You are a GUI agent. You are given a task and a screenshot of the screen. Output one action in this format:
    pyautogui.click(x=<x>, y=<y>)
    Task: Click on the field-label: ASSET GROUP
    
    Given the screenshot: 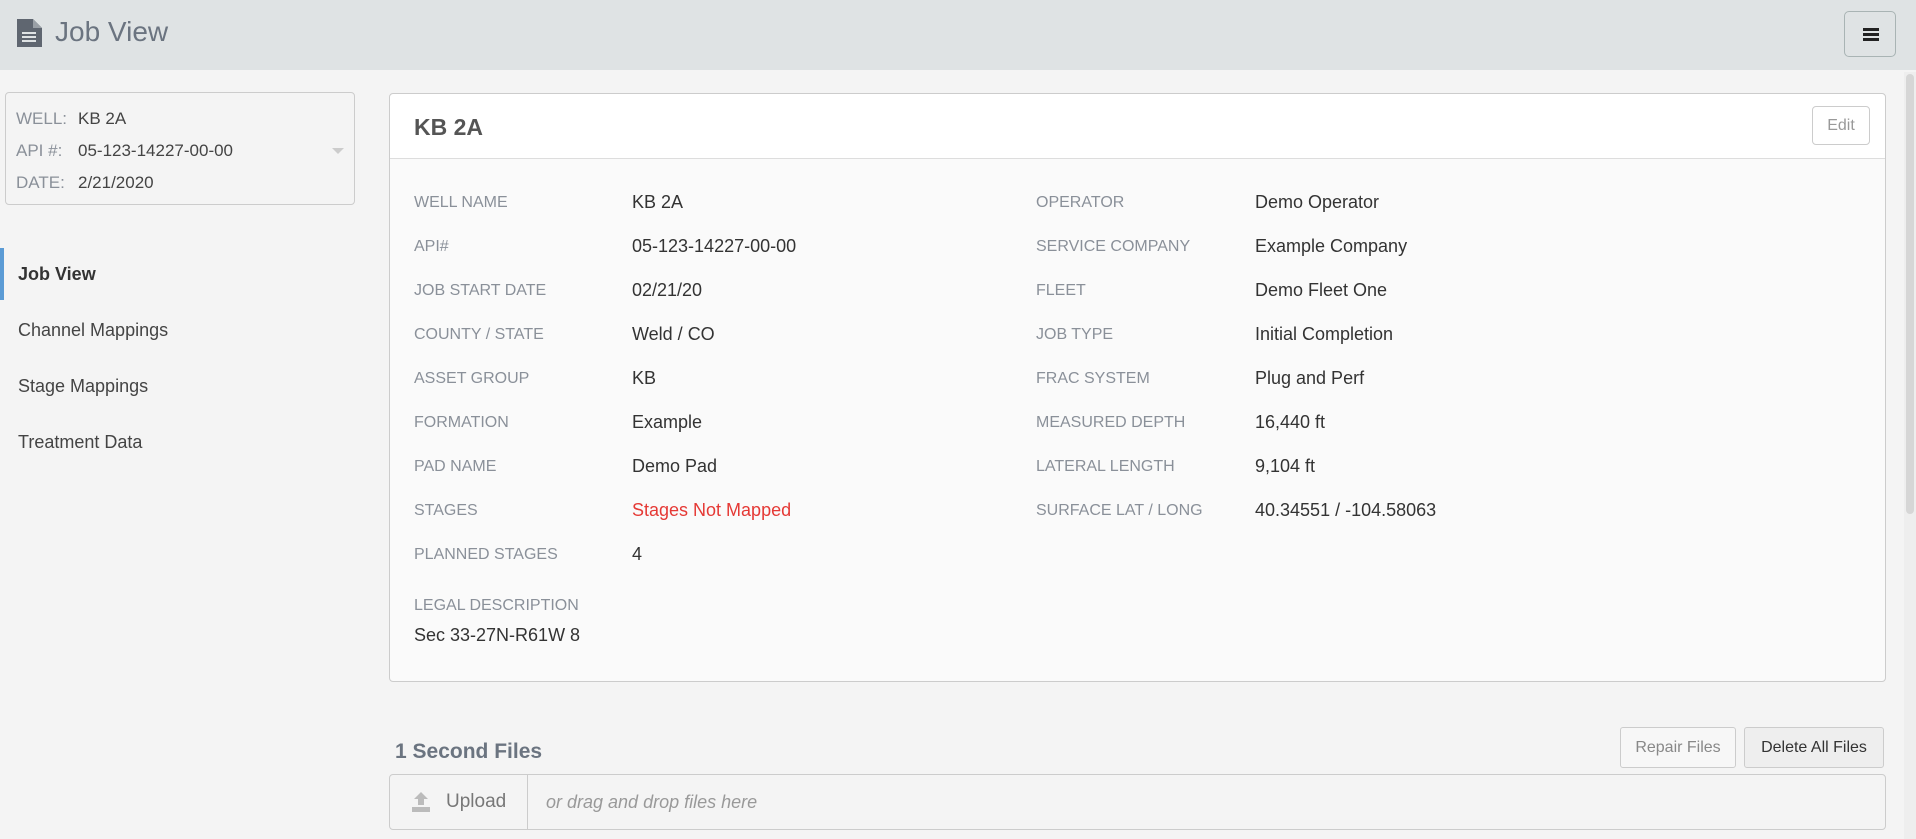 What is the action you would take?
    pyautogui.click(x=472, y=378)
    